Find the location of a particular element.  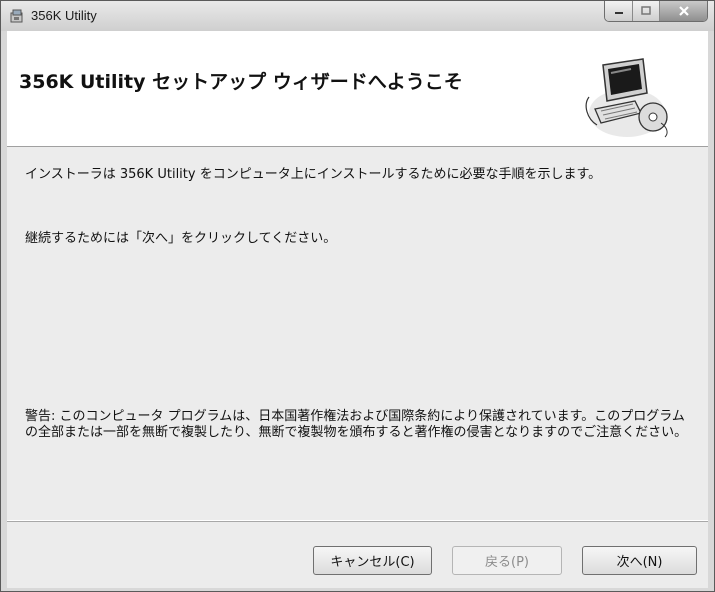

continue-text: 継続するためには「次へ」をクリックしてください。 is located at coordinates (181, 238).